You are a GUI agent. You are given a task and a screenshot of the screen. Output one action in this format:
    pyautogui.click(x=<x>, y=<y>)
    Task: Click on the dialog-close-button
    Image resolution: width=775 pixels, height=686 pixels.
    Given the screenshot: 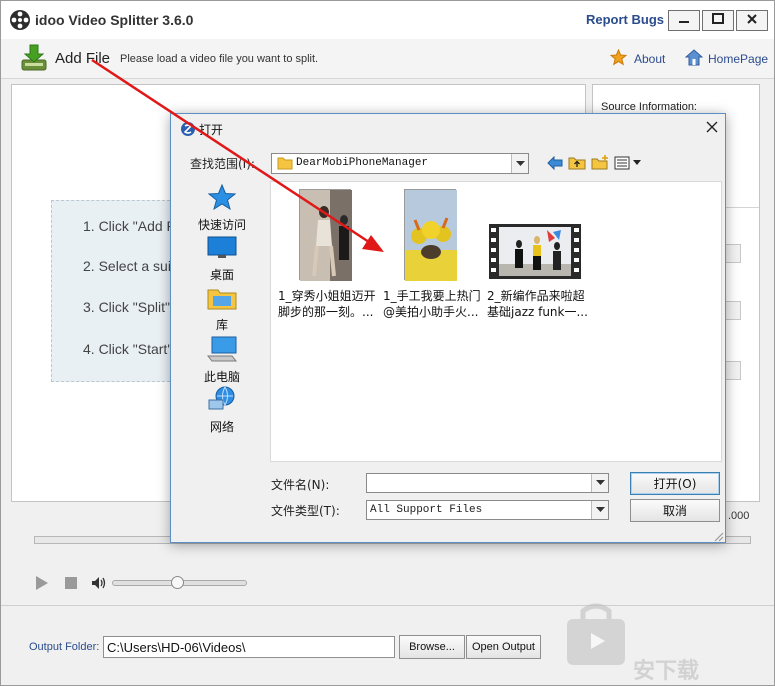 What is the action you would take?
    pyautogui.click(x=712, y=128)
    